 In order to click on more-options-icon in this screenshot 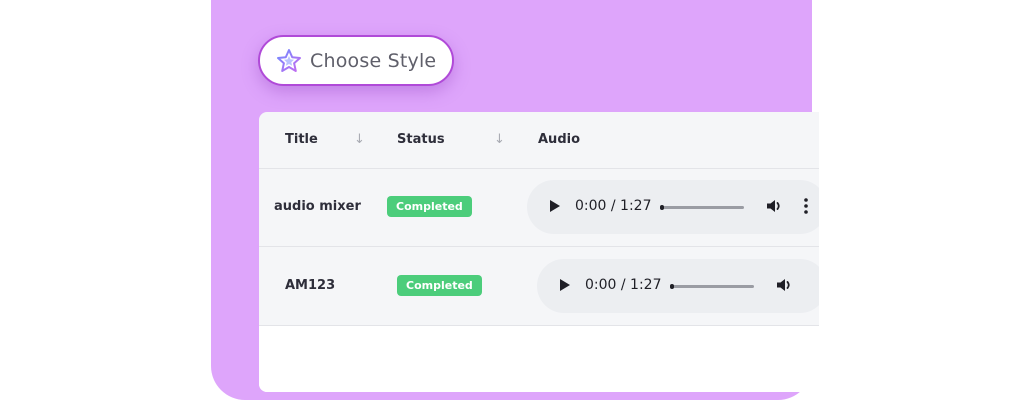, I will do `click(806, 206)`.